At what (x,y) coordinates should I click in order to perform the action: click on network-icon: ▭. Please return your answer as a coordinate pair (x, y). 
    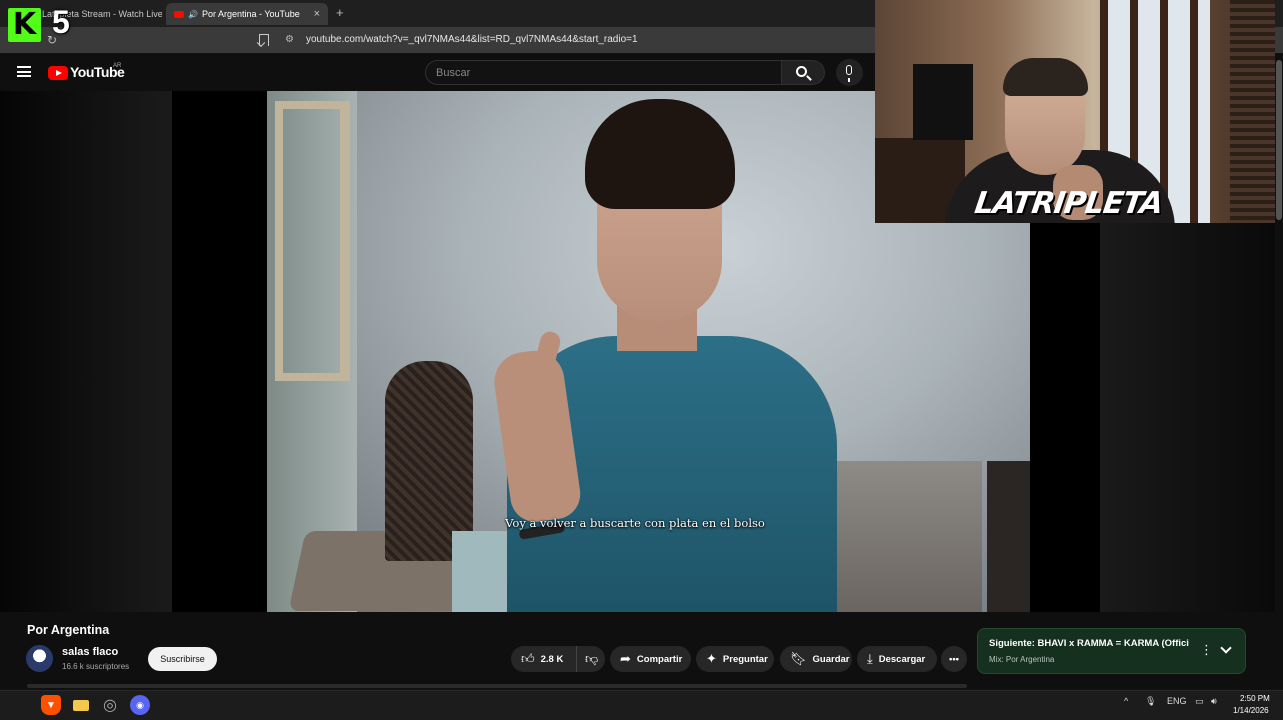
    Looking at the image, I should click on (1199, 701).